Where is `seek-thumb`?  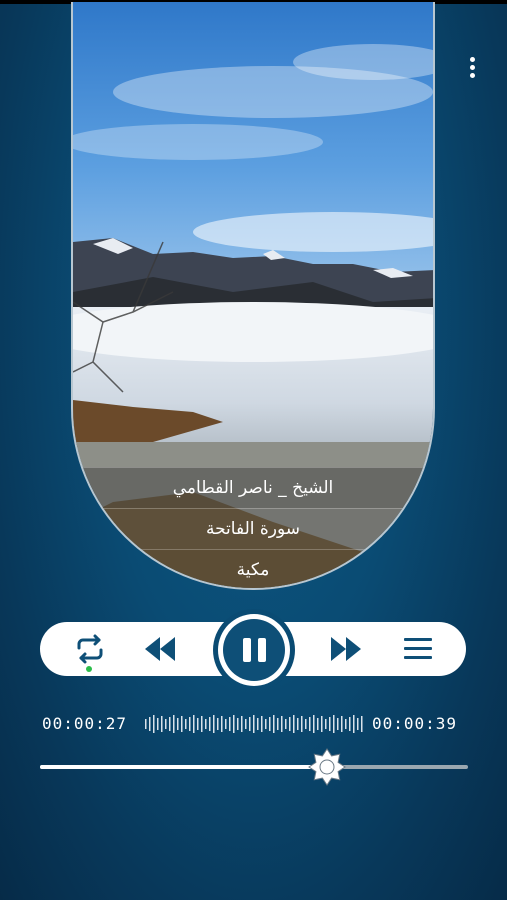 seek-thumb is located at coordinates (327, 767).